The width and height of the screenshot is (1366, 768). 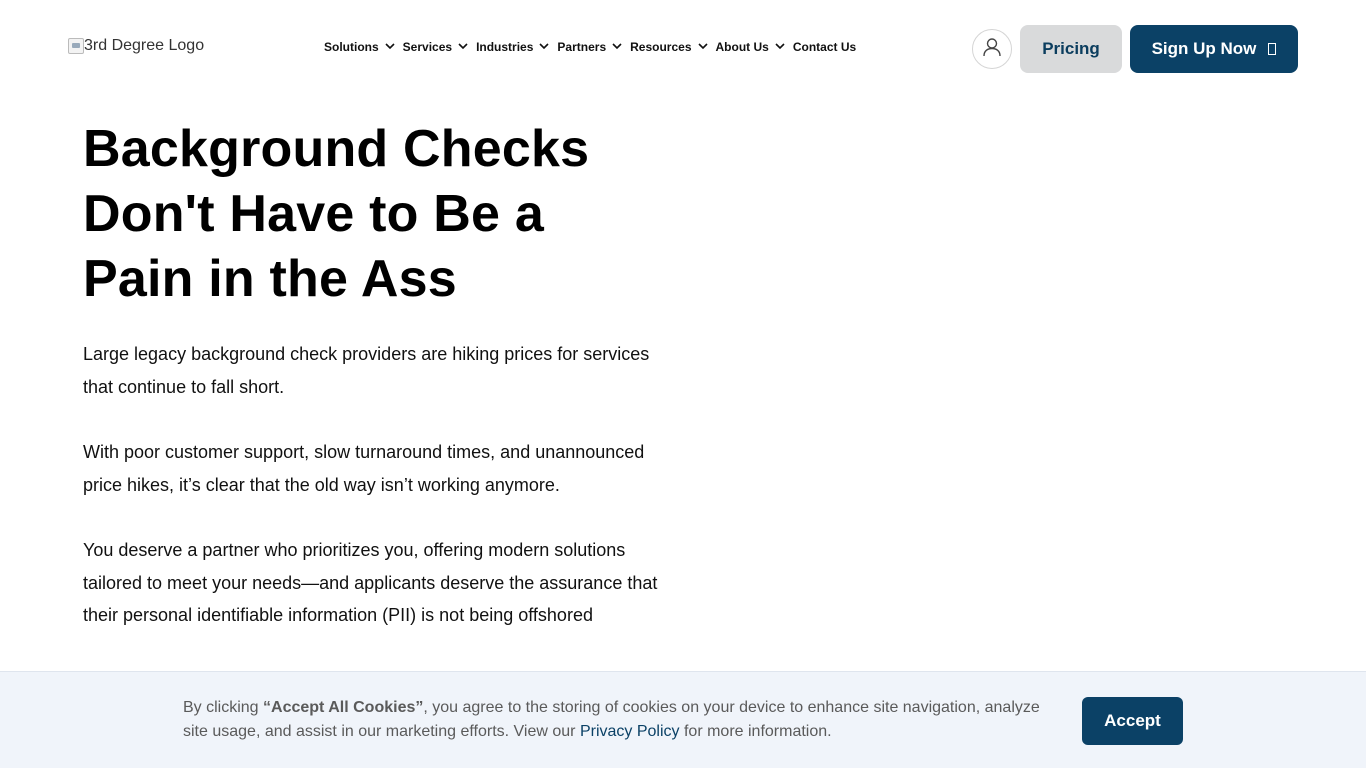 I want to click on broken-image-icon, so click(x=76, y=46).